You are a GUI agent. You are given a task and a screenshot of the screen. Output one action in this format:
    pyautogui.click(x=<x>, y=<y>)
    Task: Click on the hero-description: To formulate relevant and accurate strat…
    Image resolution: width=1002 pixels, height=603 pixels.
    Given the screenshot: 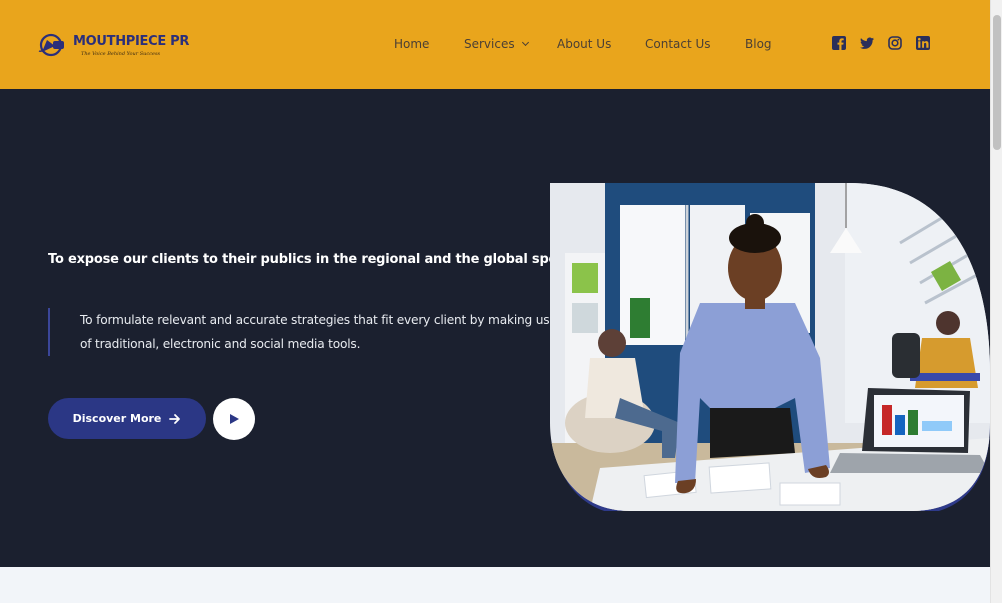 What is the action you would take?
    pyautogui.click(x=318, y=332)
    